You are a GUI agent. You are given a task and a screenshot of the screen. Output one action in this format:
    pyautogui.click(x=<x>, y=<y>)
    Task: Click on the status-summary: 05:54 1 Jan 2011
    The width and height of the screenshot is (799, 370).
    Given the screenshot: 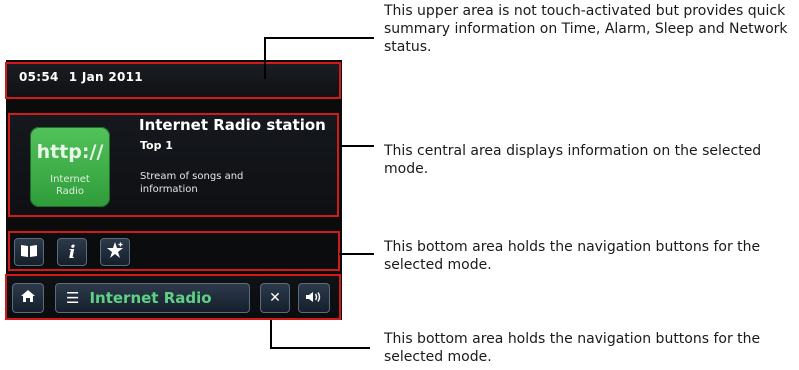 What is the action you would take?
    pyautogui.click(x=86, y=77)
    